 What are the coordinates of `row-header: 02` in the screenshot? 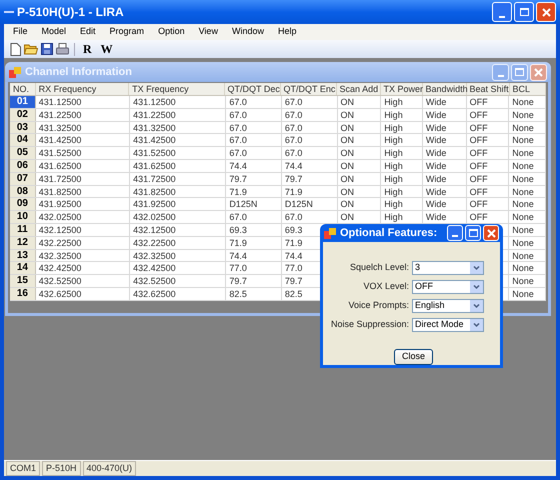 It's located at (23, 114).